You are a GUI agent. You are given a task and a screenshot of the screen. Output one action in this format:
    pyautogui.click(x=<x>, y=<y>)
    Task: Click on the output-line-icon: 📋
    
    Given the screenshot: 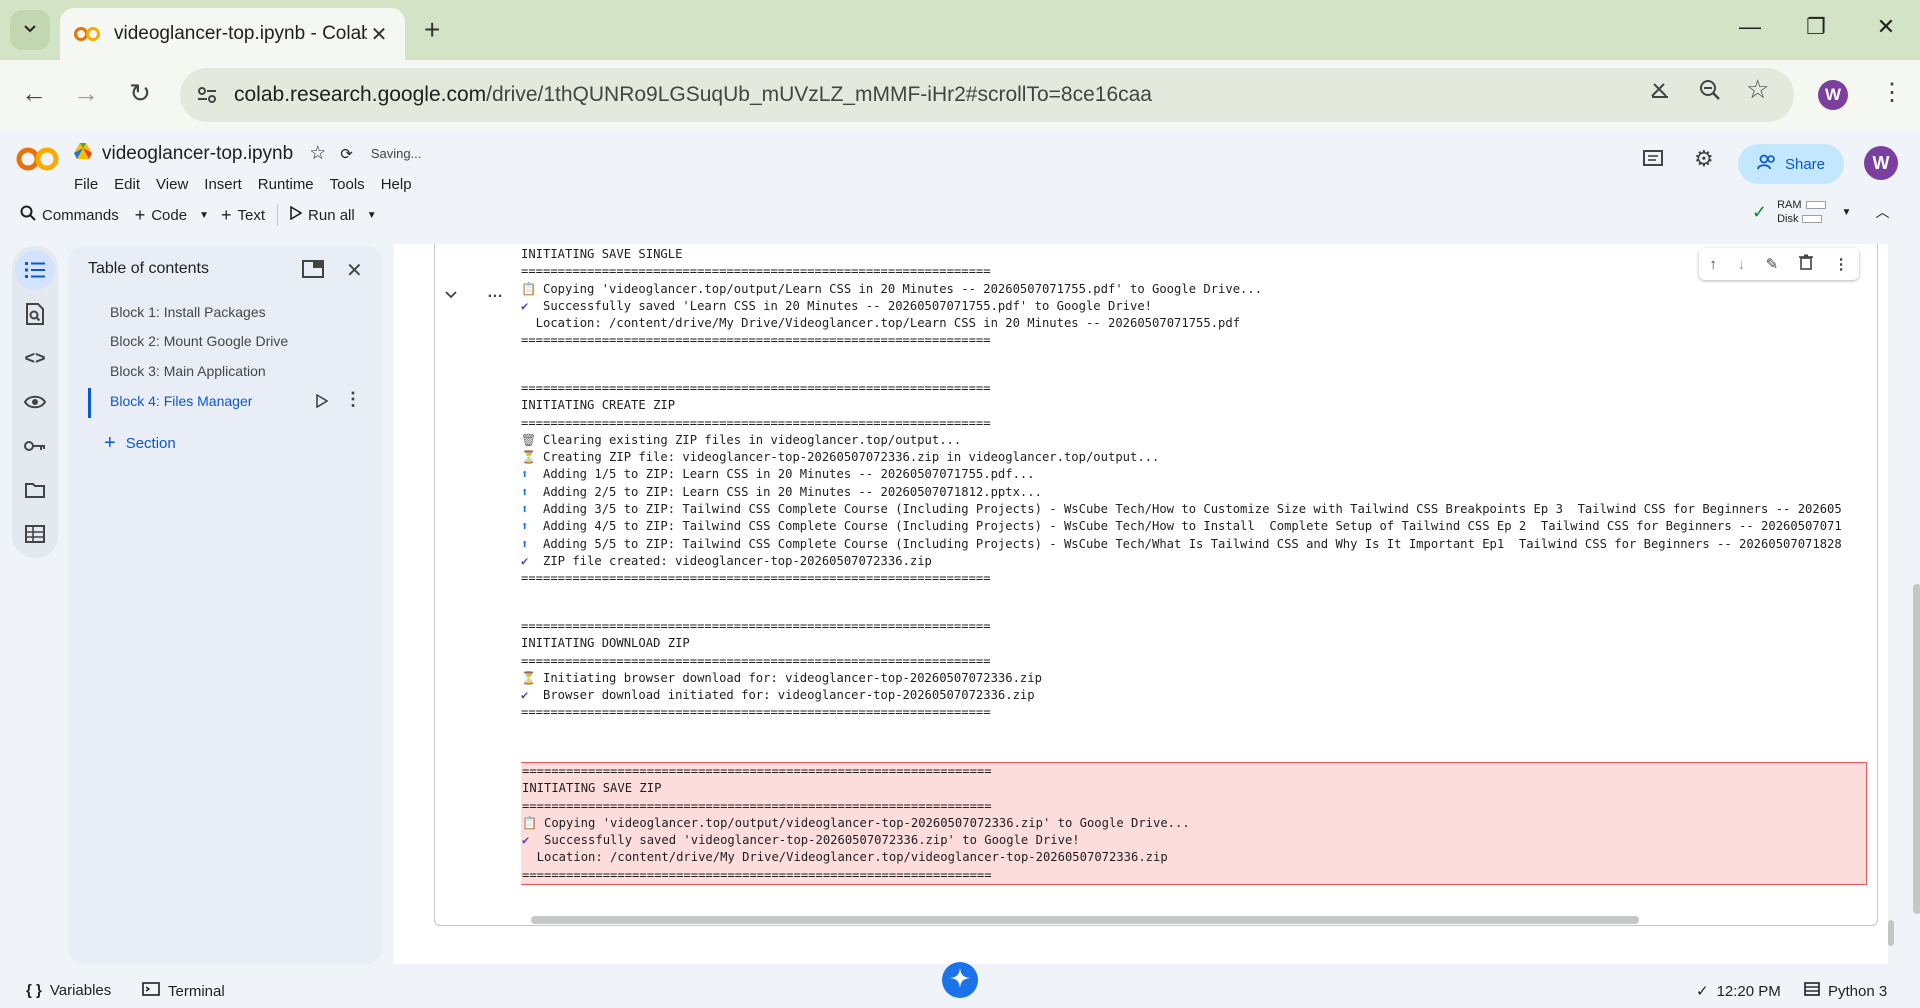 What is the action you would take?
    pyautogui.click(x=529, y=288)
    